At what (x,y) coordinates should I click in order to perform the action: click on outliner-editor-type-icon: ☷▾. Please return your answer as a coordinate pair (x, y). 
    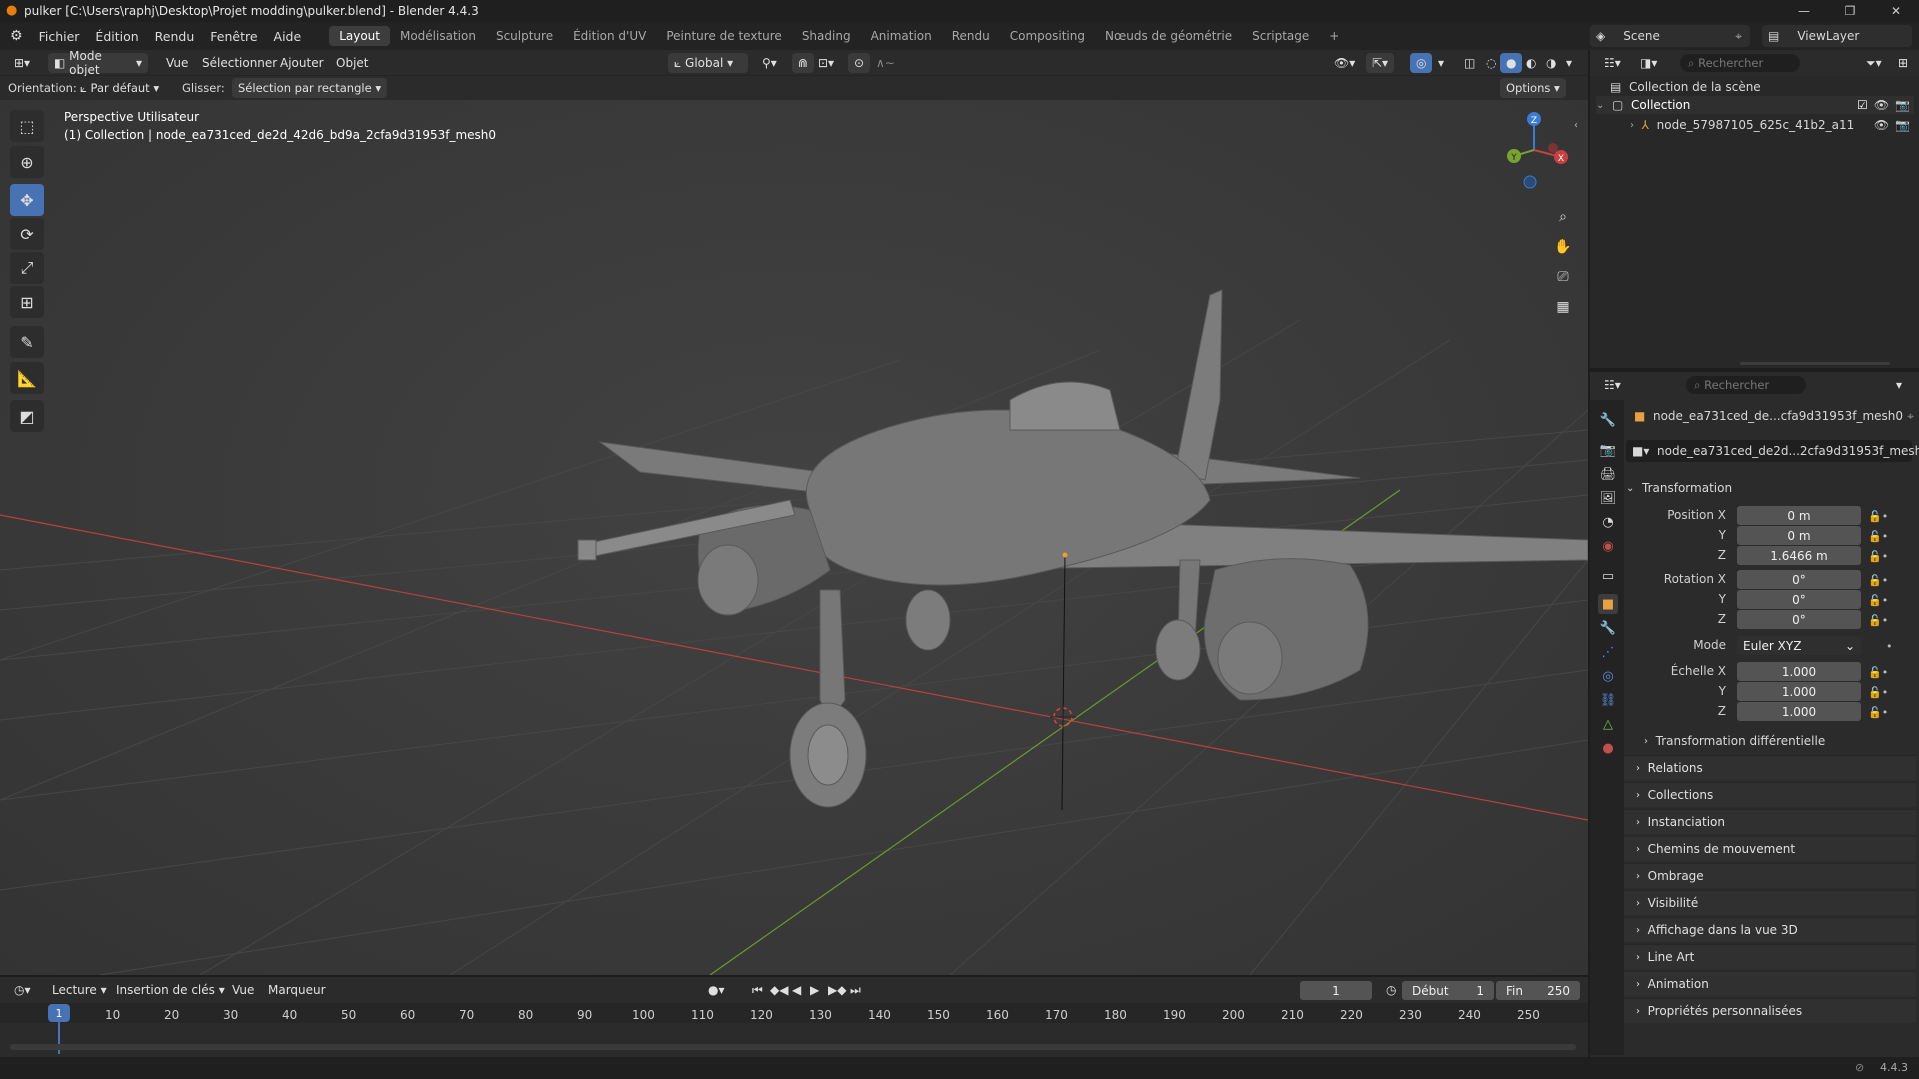
    Looking at the image, I should click on (1612, 63).